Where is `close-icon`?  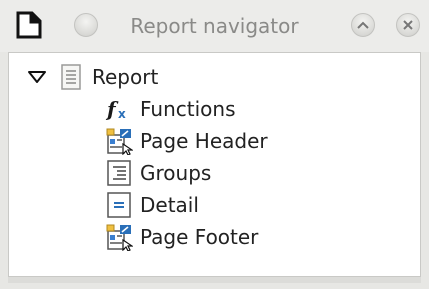 close-icon is located at coordinates (408, 25).